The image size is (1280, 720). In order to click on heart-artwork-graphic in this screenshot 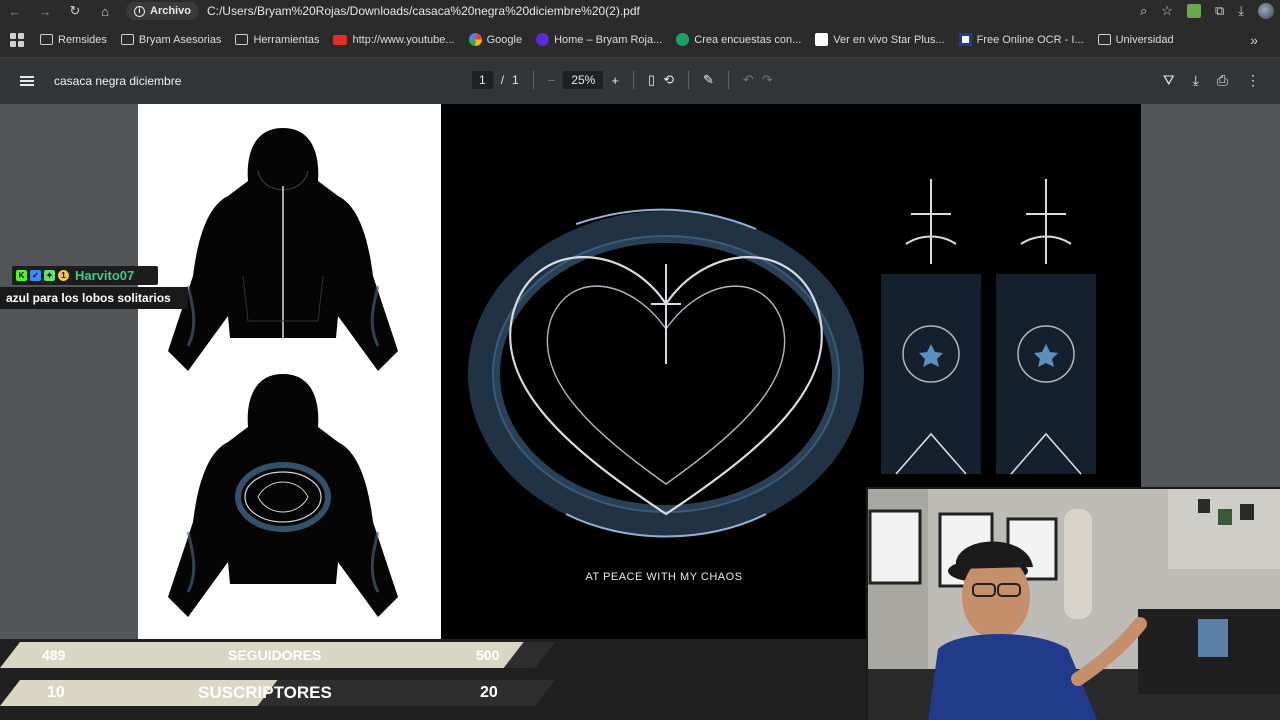, I will do `click(666, 373)`.